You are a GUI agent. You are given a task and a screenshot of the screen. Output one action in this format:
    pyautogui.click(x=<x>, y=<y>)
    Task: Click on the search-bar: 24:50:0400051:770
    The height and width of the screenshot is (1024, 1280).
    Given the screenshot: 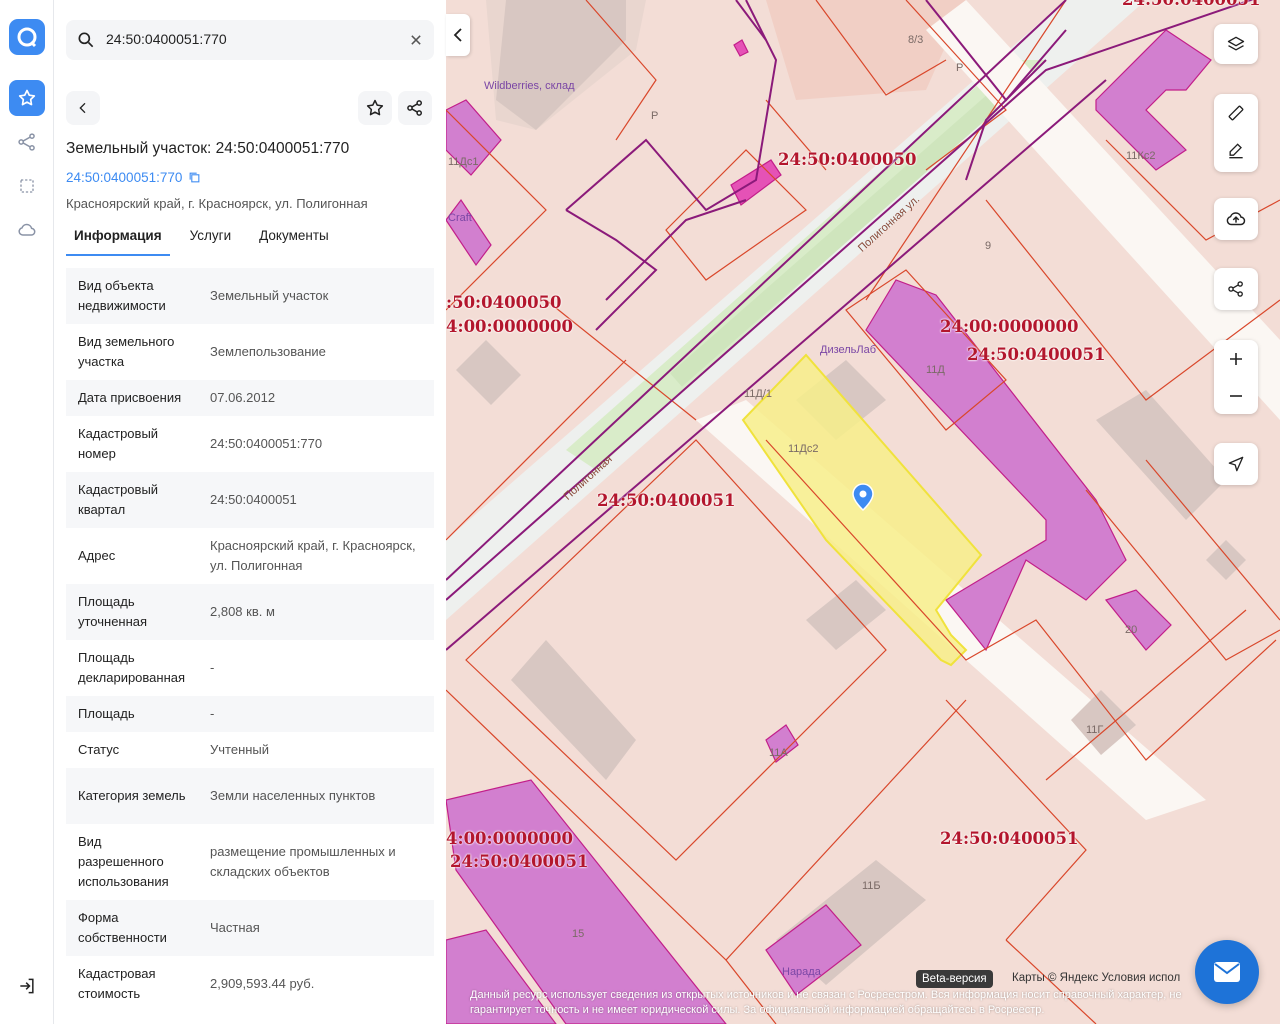 What is the action you would take?
    pyautogui.click(x=250, y=40)
    